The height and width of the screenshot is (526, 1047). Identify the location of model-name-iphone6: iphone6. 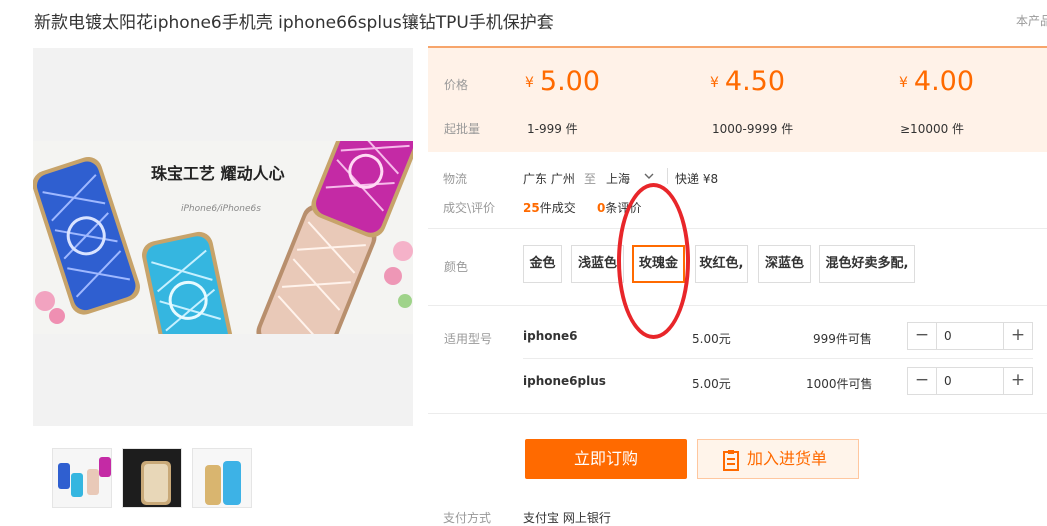
(550, 336).